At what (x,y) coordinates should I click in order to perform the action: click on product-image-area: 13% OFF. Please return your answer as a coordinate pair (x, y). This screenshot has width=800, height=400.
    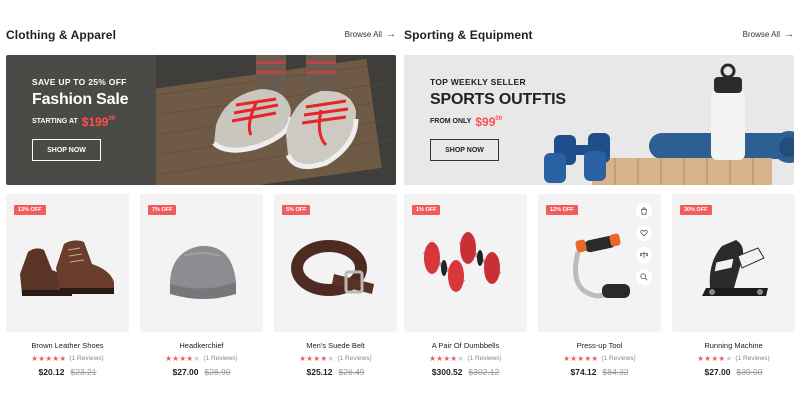
    Looking at the image, I should click on (67, 263).